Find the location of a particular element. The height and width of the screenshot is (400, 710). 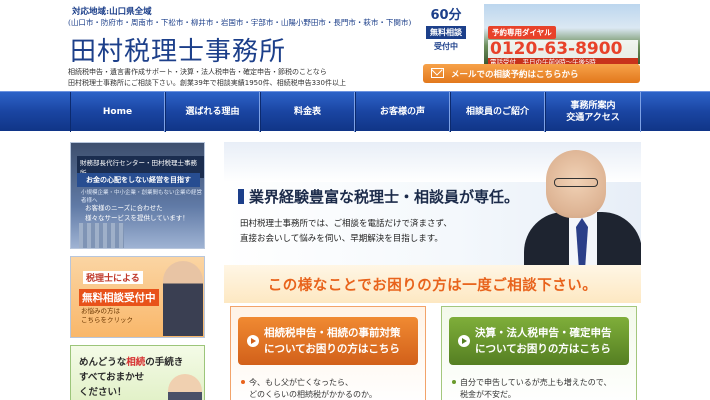

consultation-prompt-bar: この様なことでお困りの方は一度ご相談下さい。 is located at coordinates (432, 284).